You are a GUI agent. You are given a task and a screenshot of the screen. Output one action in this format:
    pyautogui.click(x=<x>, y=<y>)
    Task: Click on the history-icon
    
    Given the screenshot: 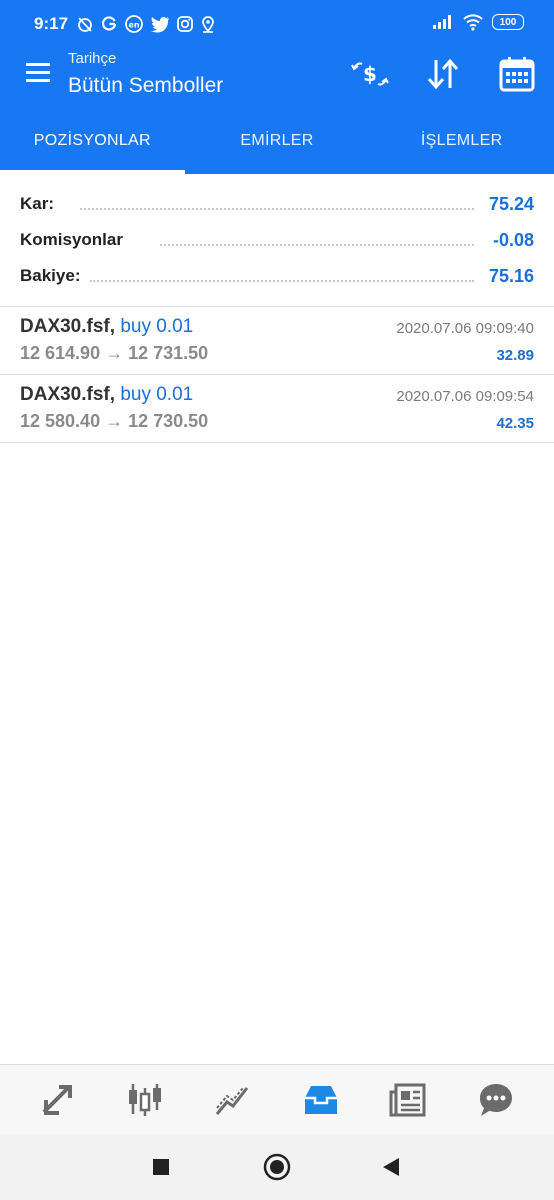 What is the action you would take?
    pyautogui.click(x=320, y=1099)
    